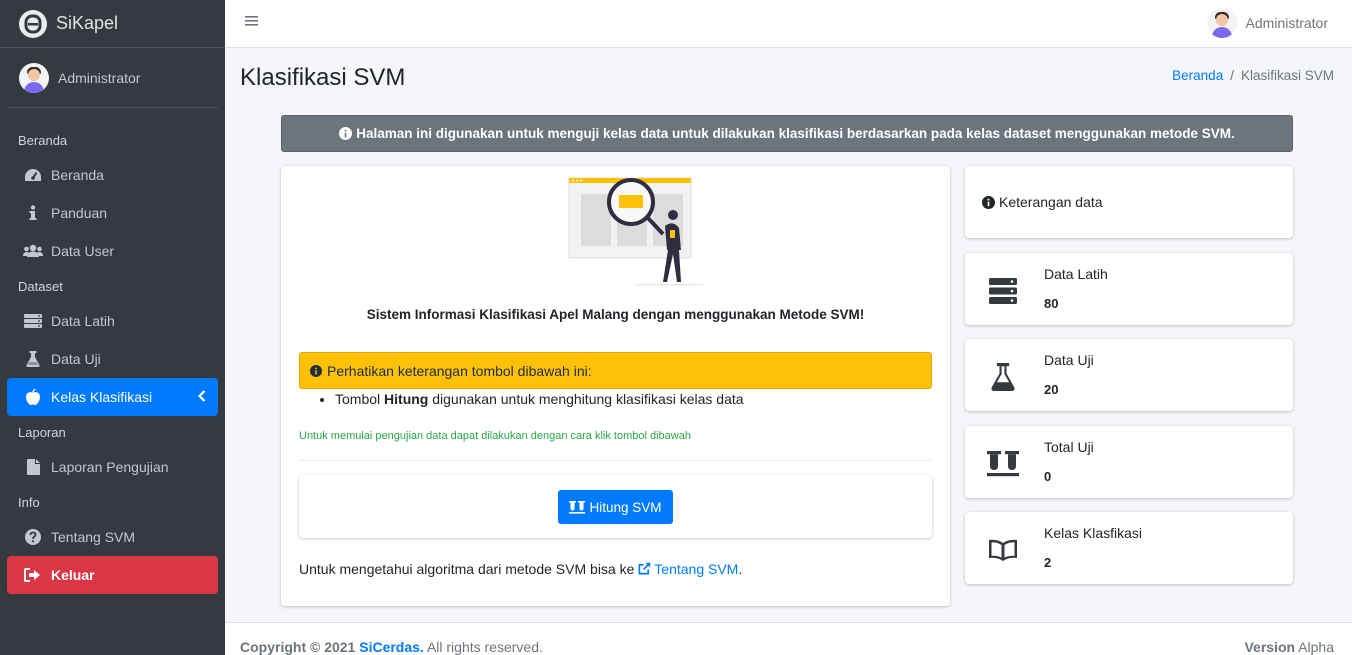  What do you see at coordinates (615, 460) in the screenshot?
I see `divider` at bounding box center [615, 460].